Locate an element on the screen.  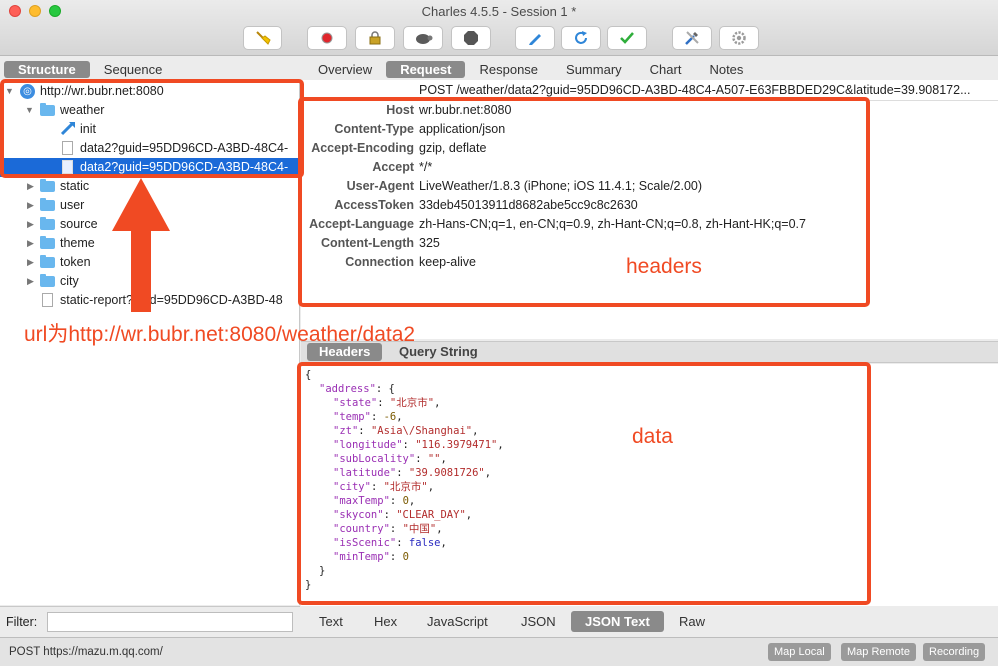
throttle-button is located at coordinates (423, 38).